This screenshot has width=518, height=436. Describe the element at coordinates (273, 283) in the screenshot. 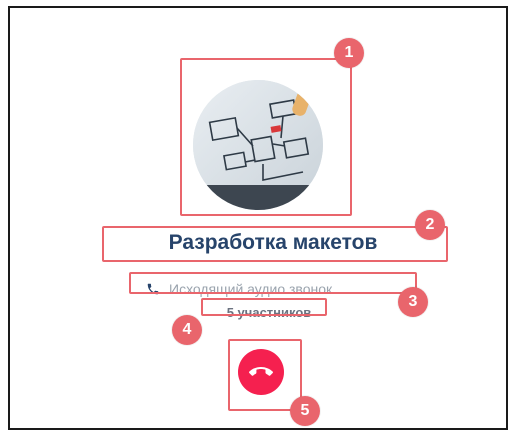

I see `callout-box-status` at that location.